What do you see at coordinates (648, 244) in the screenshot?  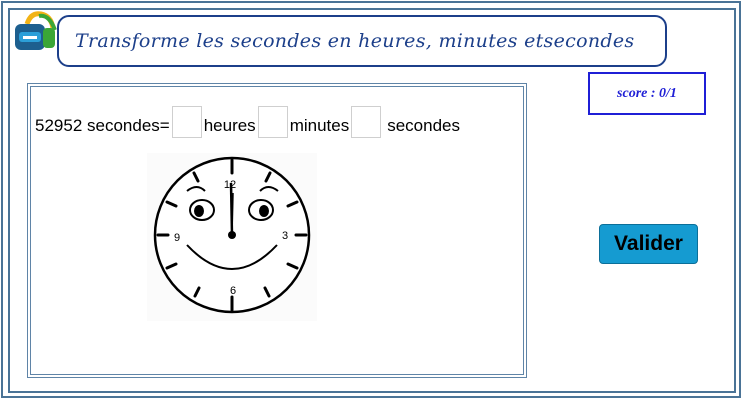 I see `validate-button: Valider` at bounding box center [648, 244].